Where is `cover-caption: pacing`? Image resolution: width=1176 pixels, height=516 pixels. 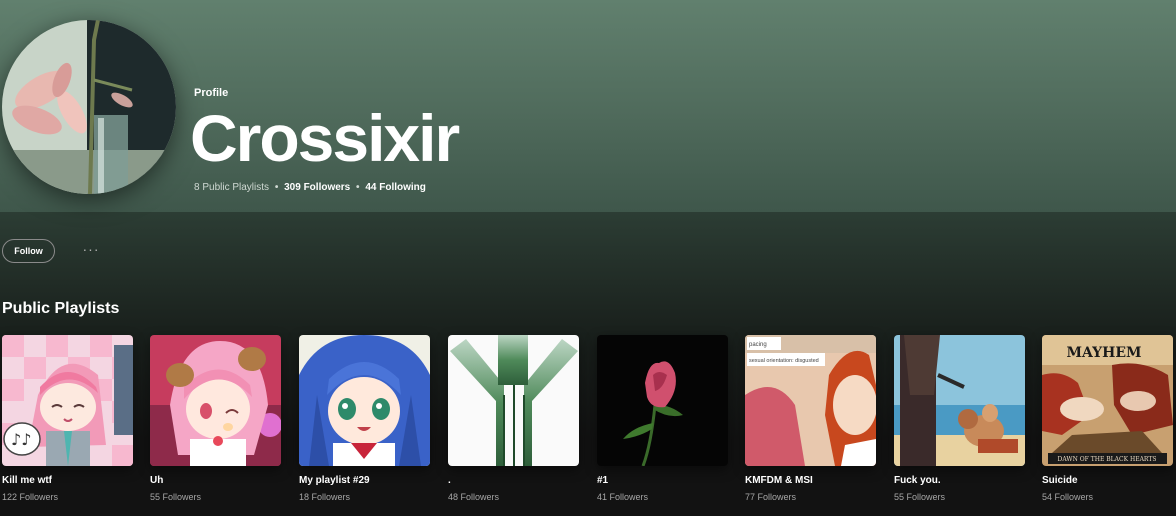 cover-caption: pacing is located at coordinates (758, 345).